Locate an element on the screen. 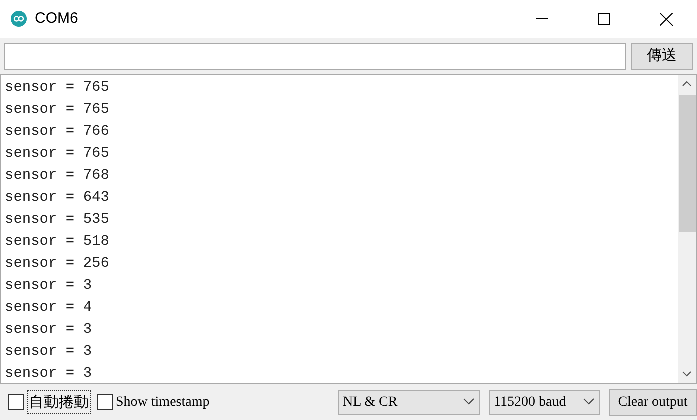 The width and height of the screenshot is (697, 420). scrollbar-thumb is located at coordinates (687, 163).